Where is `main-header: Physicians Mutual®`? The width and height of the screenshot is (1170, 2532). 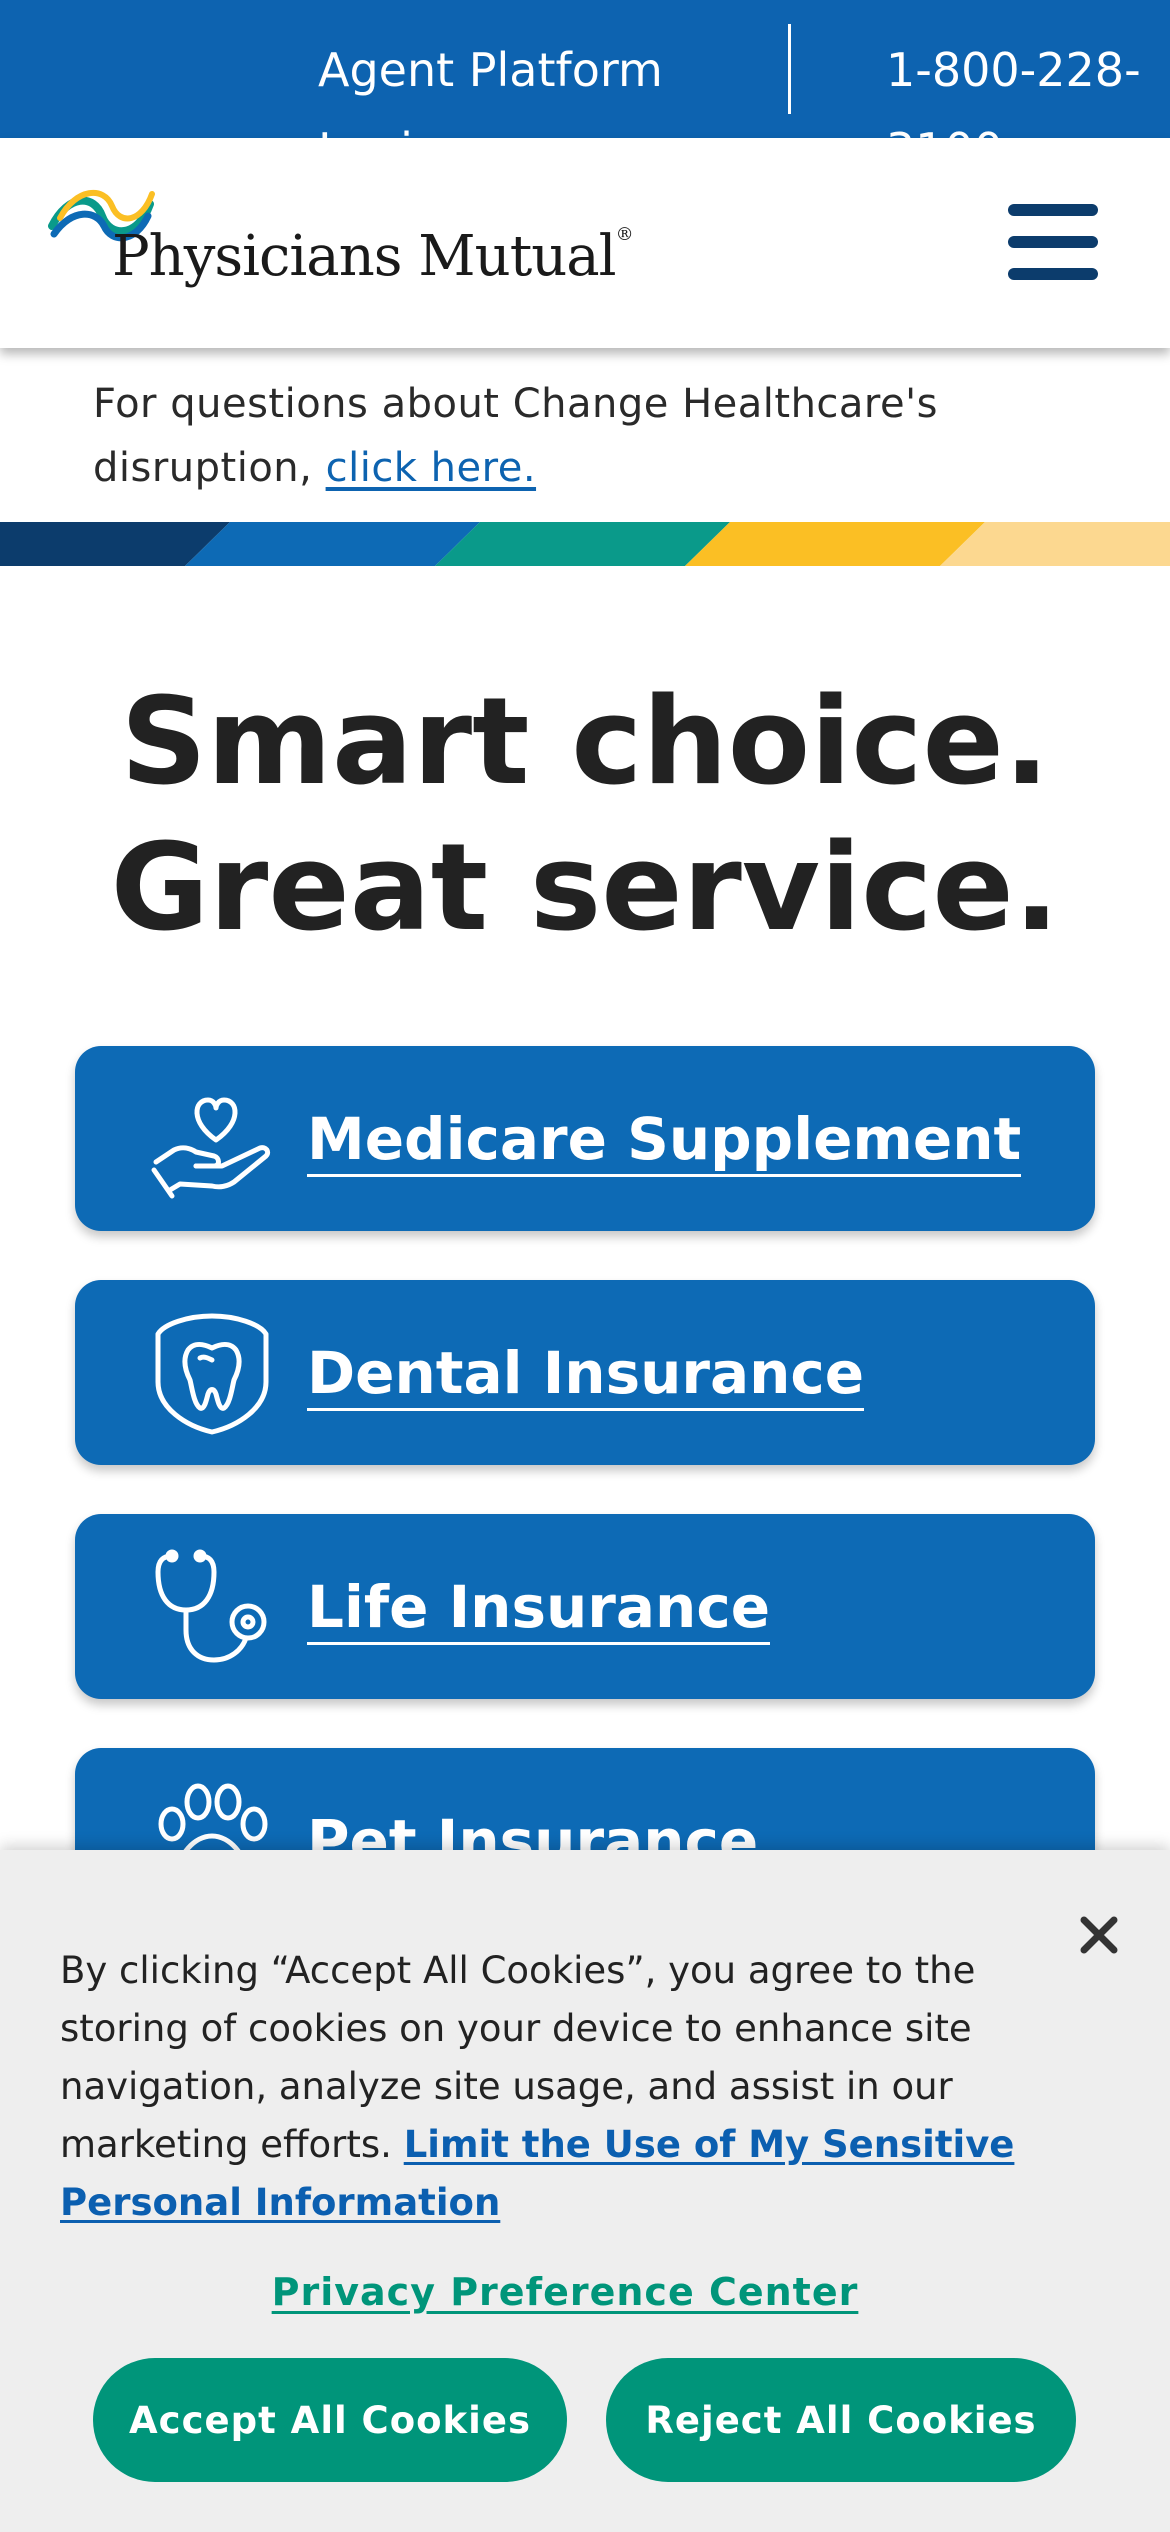
main-header: Physicians Mutual® is located at coordinates (585, 243).